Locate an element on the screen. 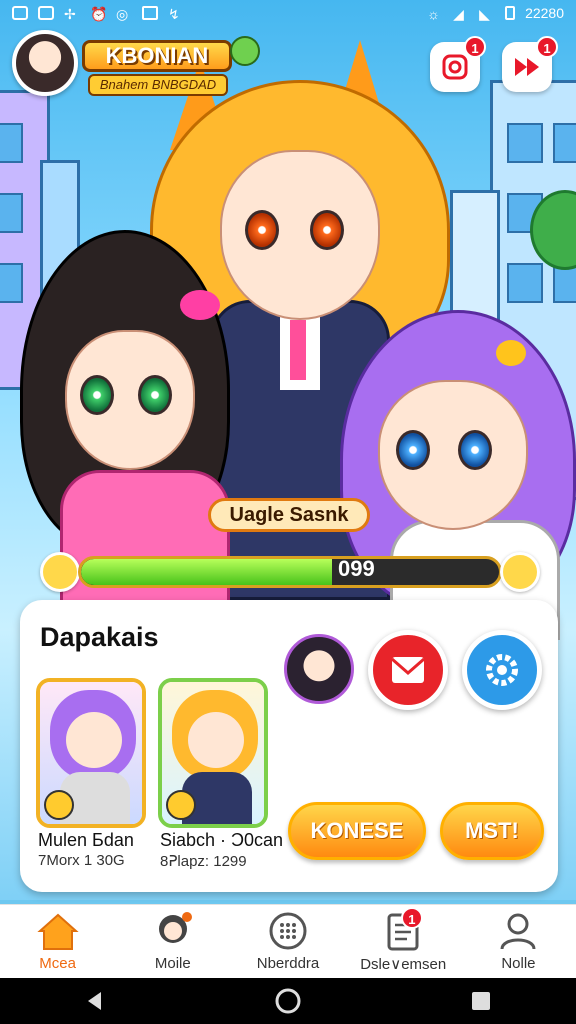  bottom-nav: Mcea Moile Nberddra 1 Dsle∨emsen Nolle is located at coordinates (288, 941).